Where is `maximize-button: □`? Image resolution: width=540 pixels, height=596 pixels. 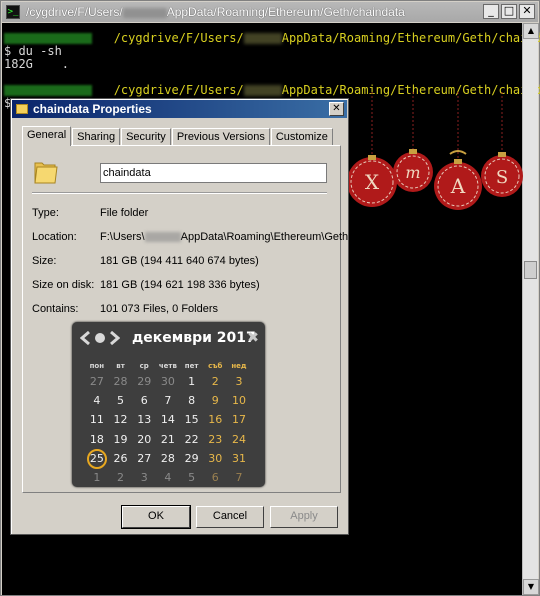 maximize-button: □ is located at coordinates (509, 11).